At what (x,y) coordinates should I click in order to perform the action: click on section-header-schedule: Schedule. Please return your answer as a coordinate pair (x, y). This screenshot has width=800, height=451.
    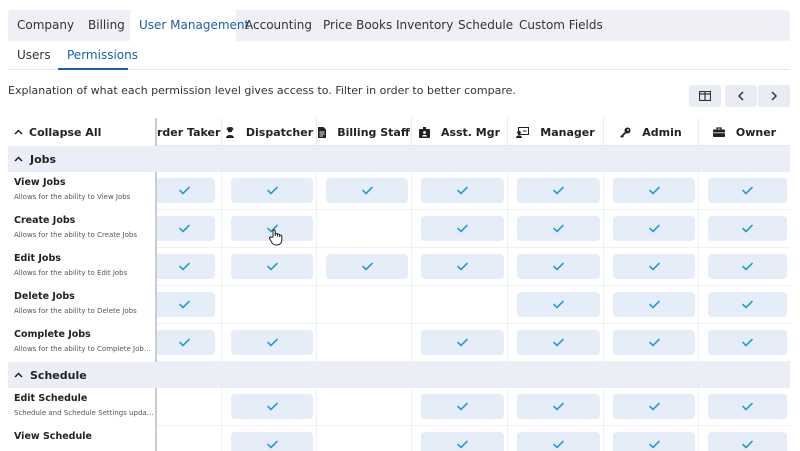
    Looking at the image, I should click on (399, 375).